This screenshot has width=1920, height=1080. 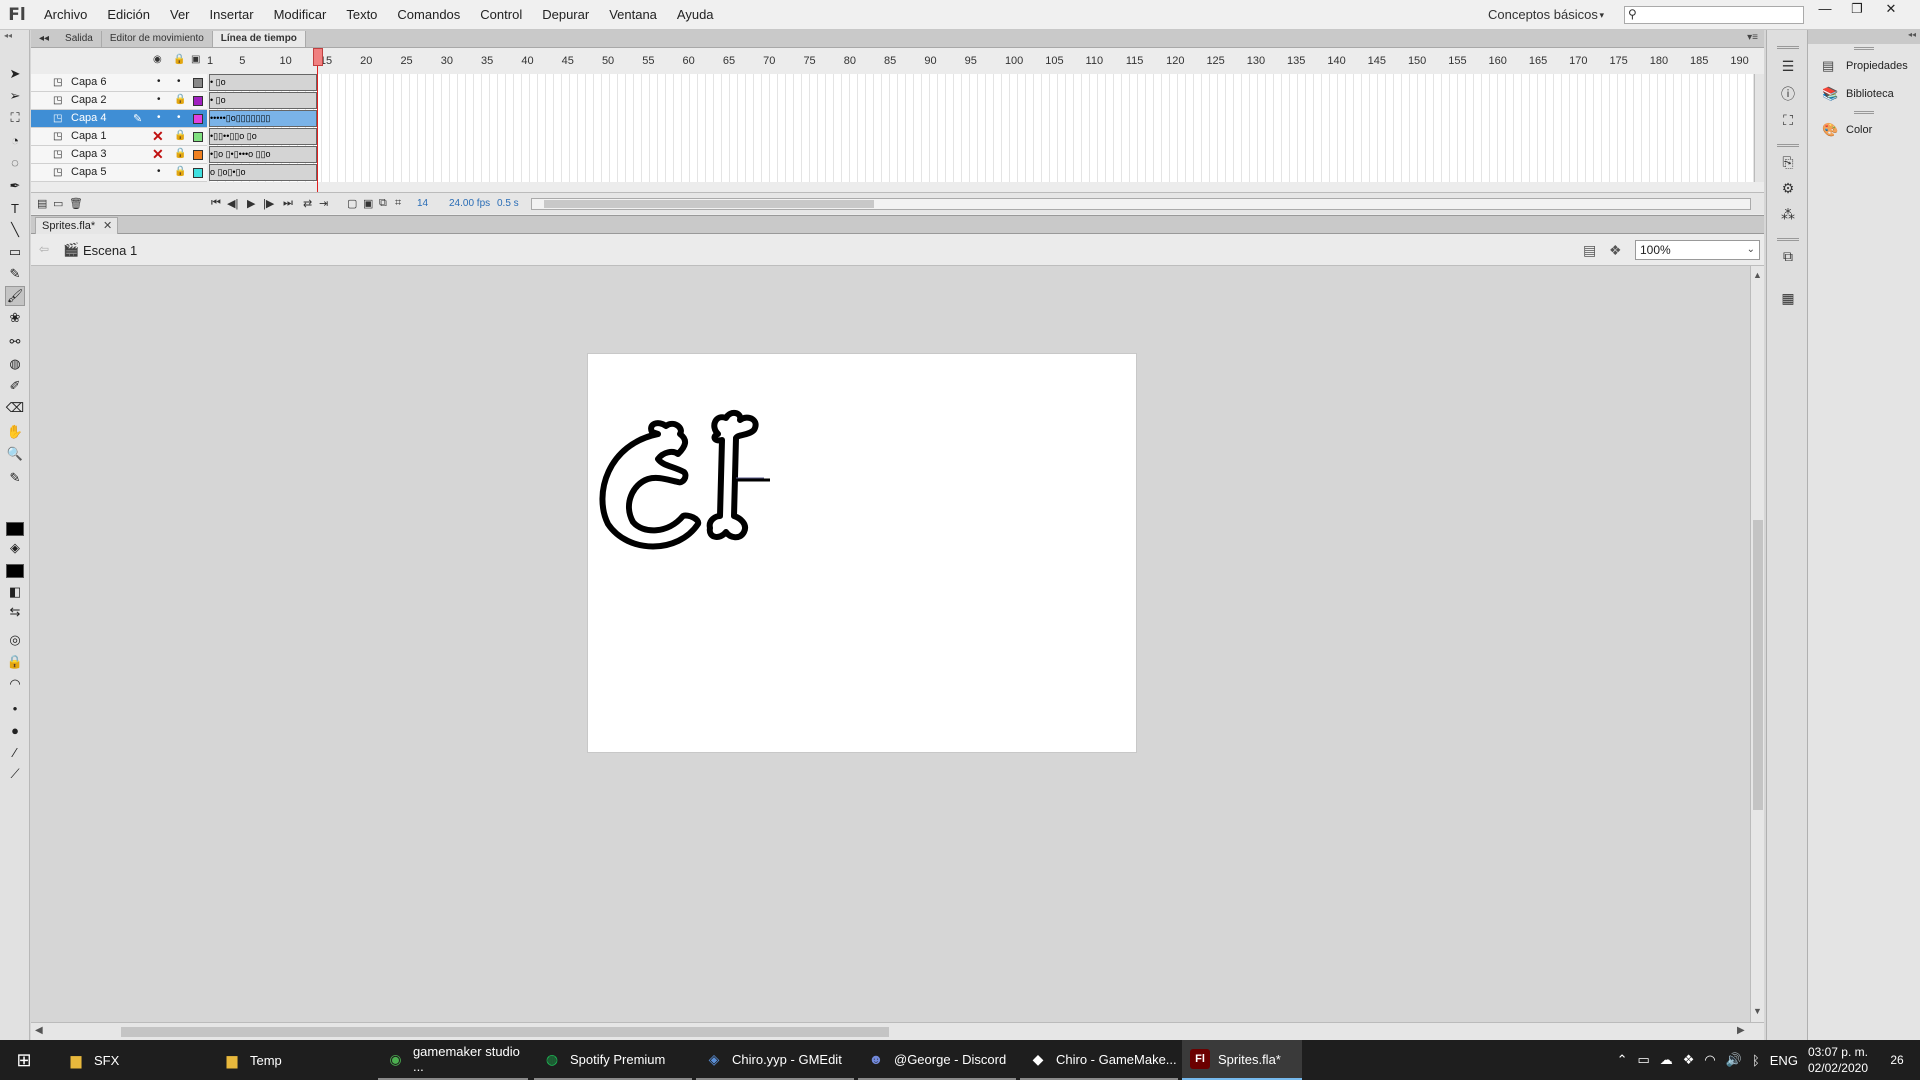 What do you see at coordinates (15, 612) in the screenshot?
I see `swap-colors-icon: ⇆` at bounding box center [15, 612].